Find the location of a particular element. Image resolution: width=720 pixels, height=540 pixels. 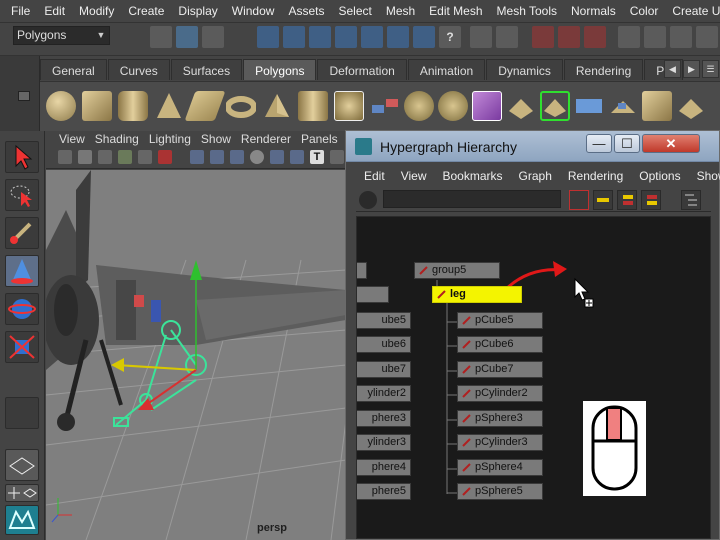

select-by-object-icon is located at coordinates (187, 37).